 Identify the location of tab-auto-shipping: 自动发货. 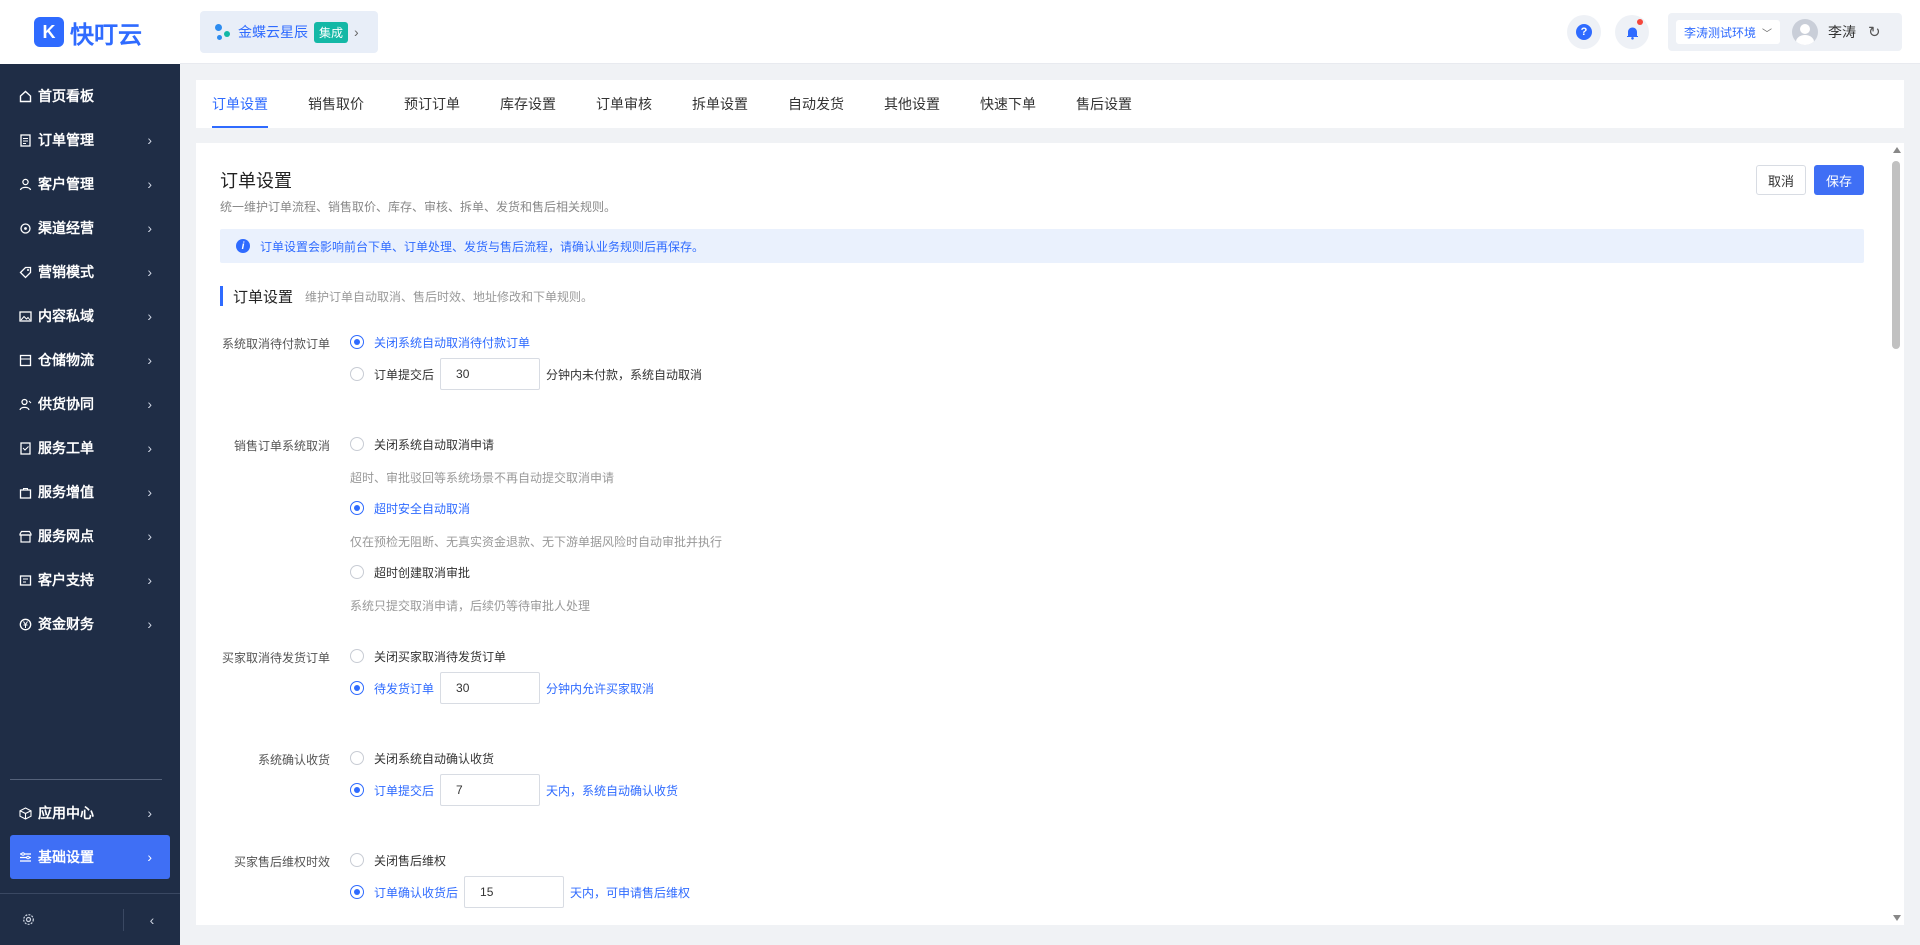
(816, 104).